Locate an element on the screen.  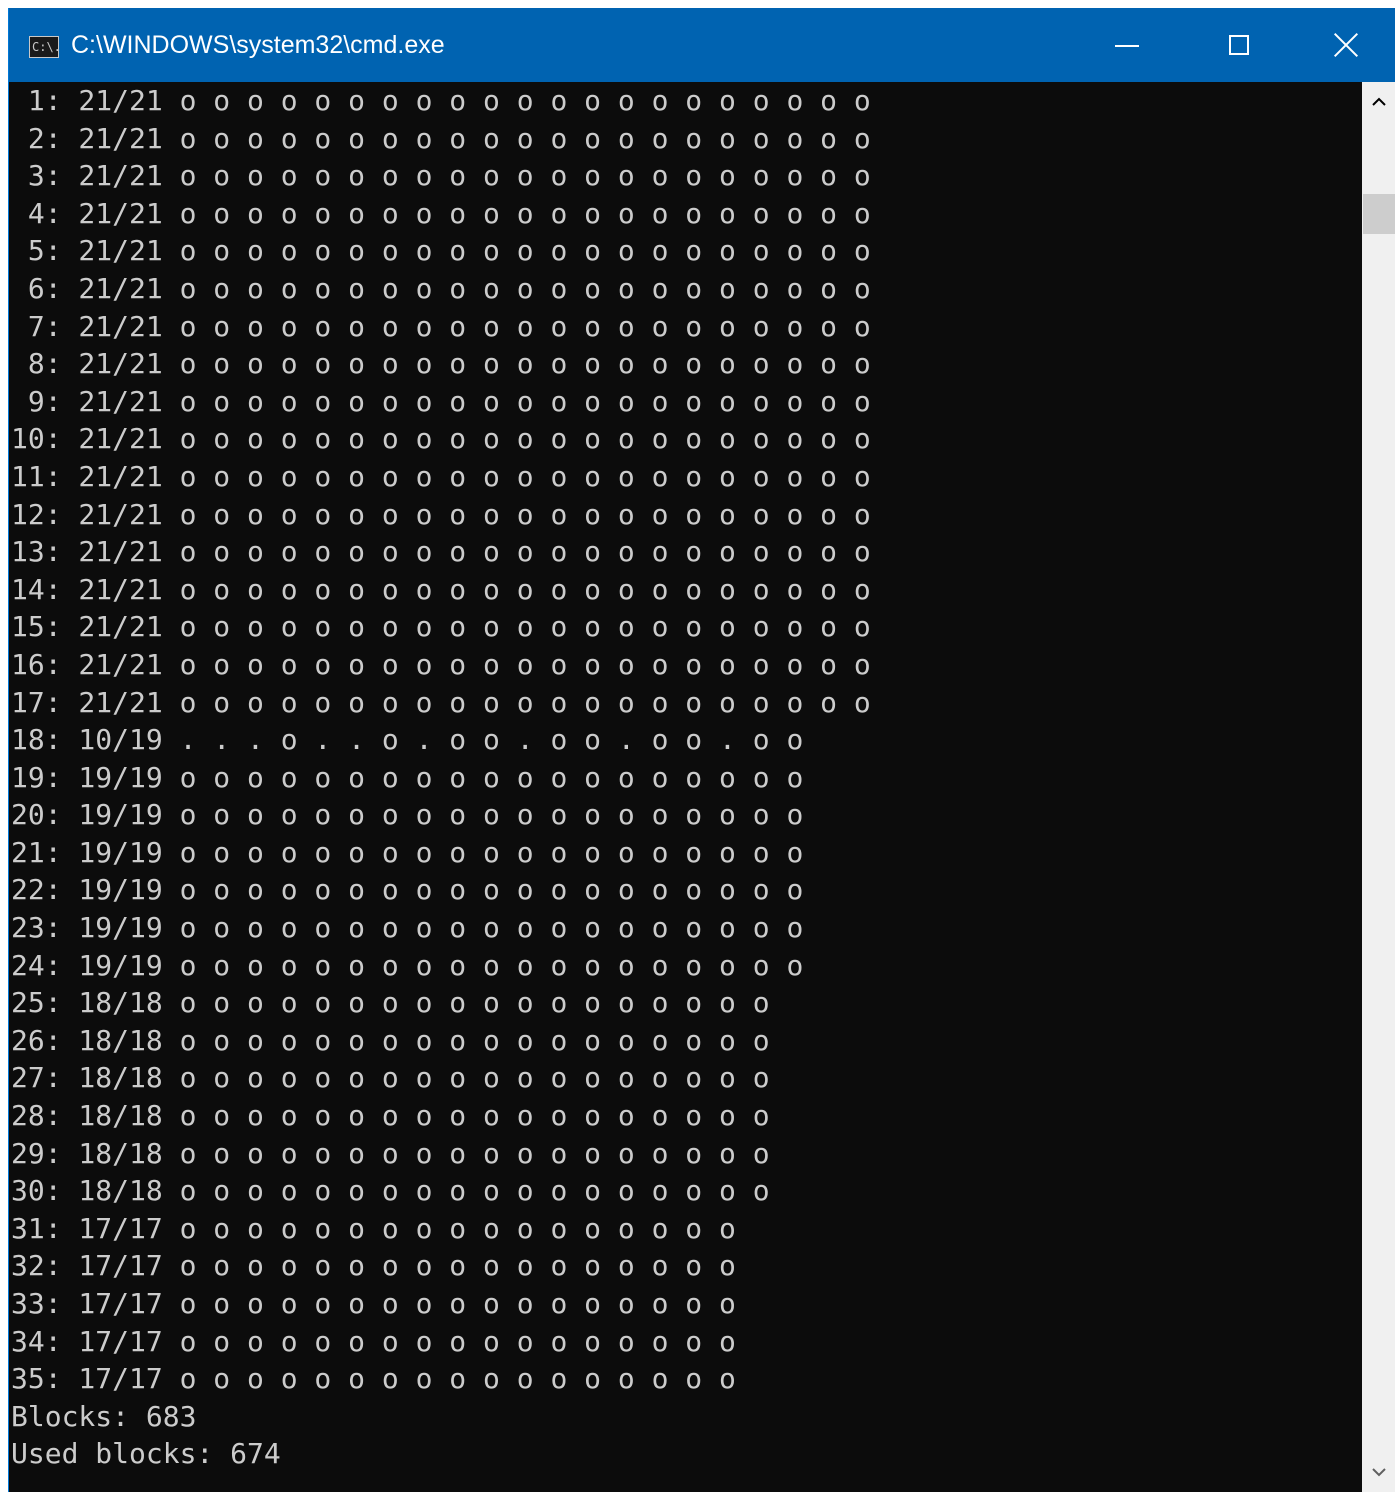
maximize-icon is located at coordinates (1239, 45).